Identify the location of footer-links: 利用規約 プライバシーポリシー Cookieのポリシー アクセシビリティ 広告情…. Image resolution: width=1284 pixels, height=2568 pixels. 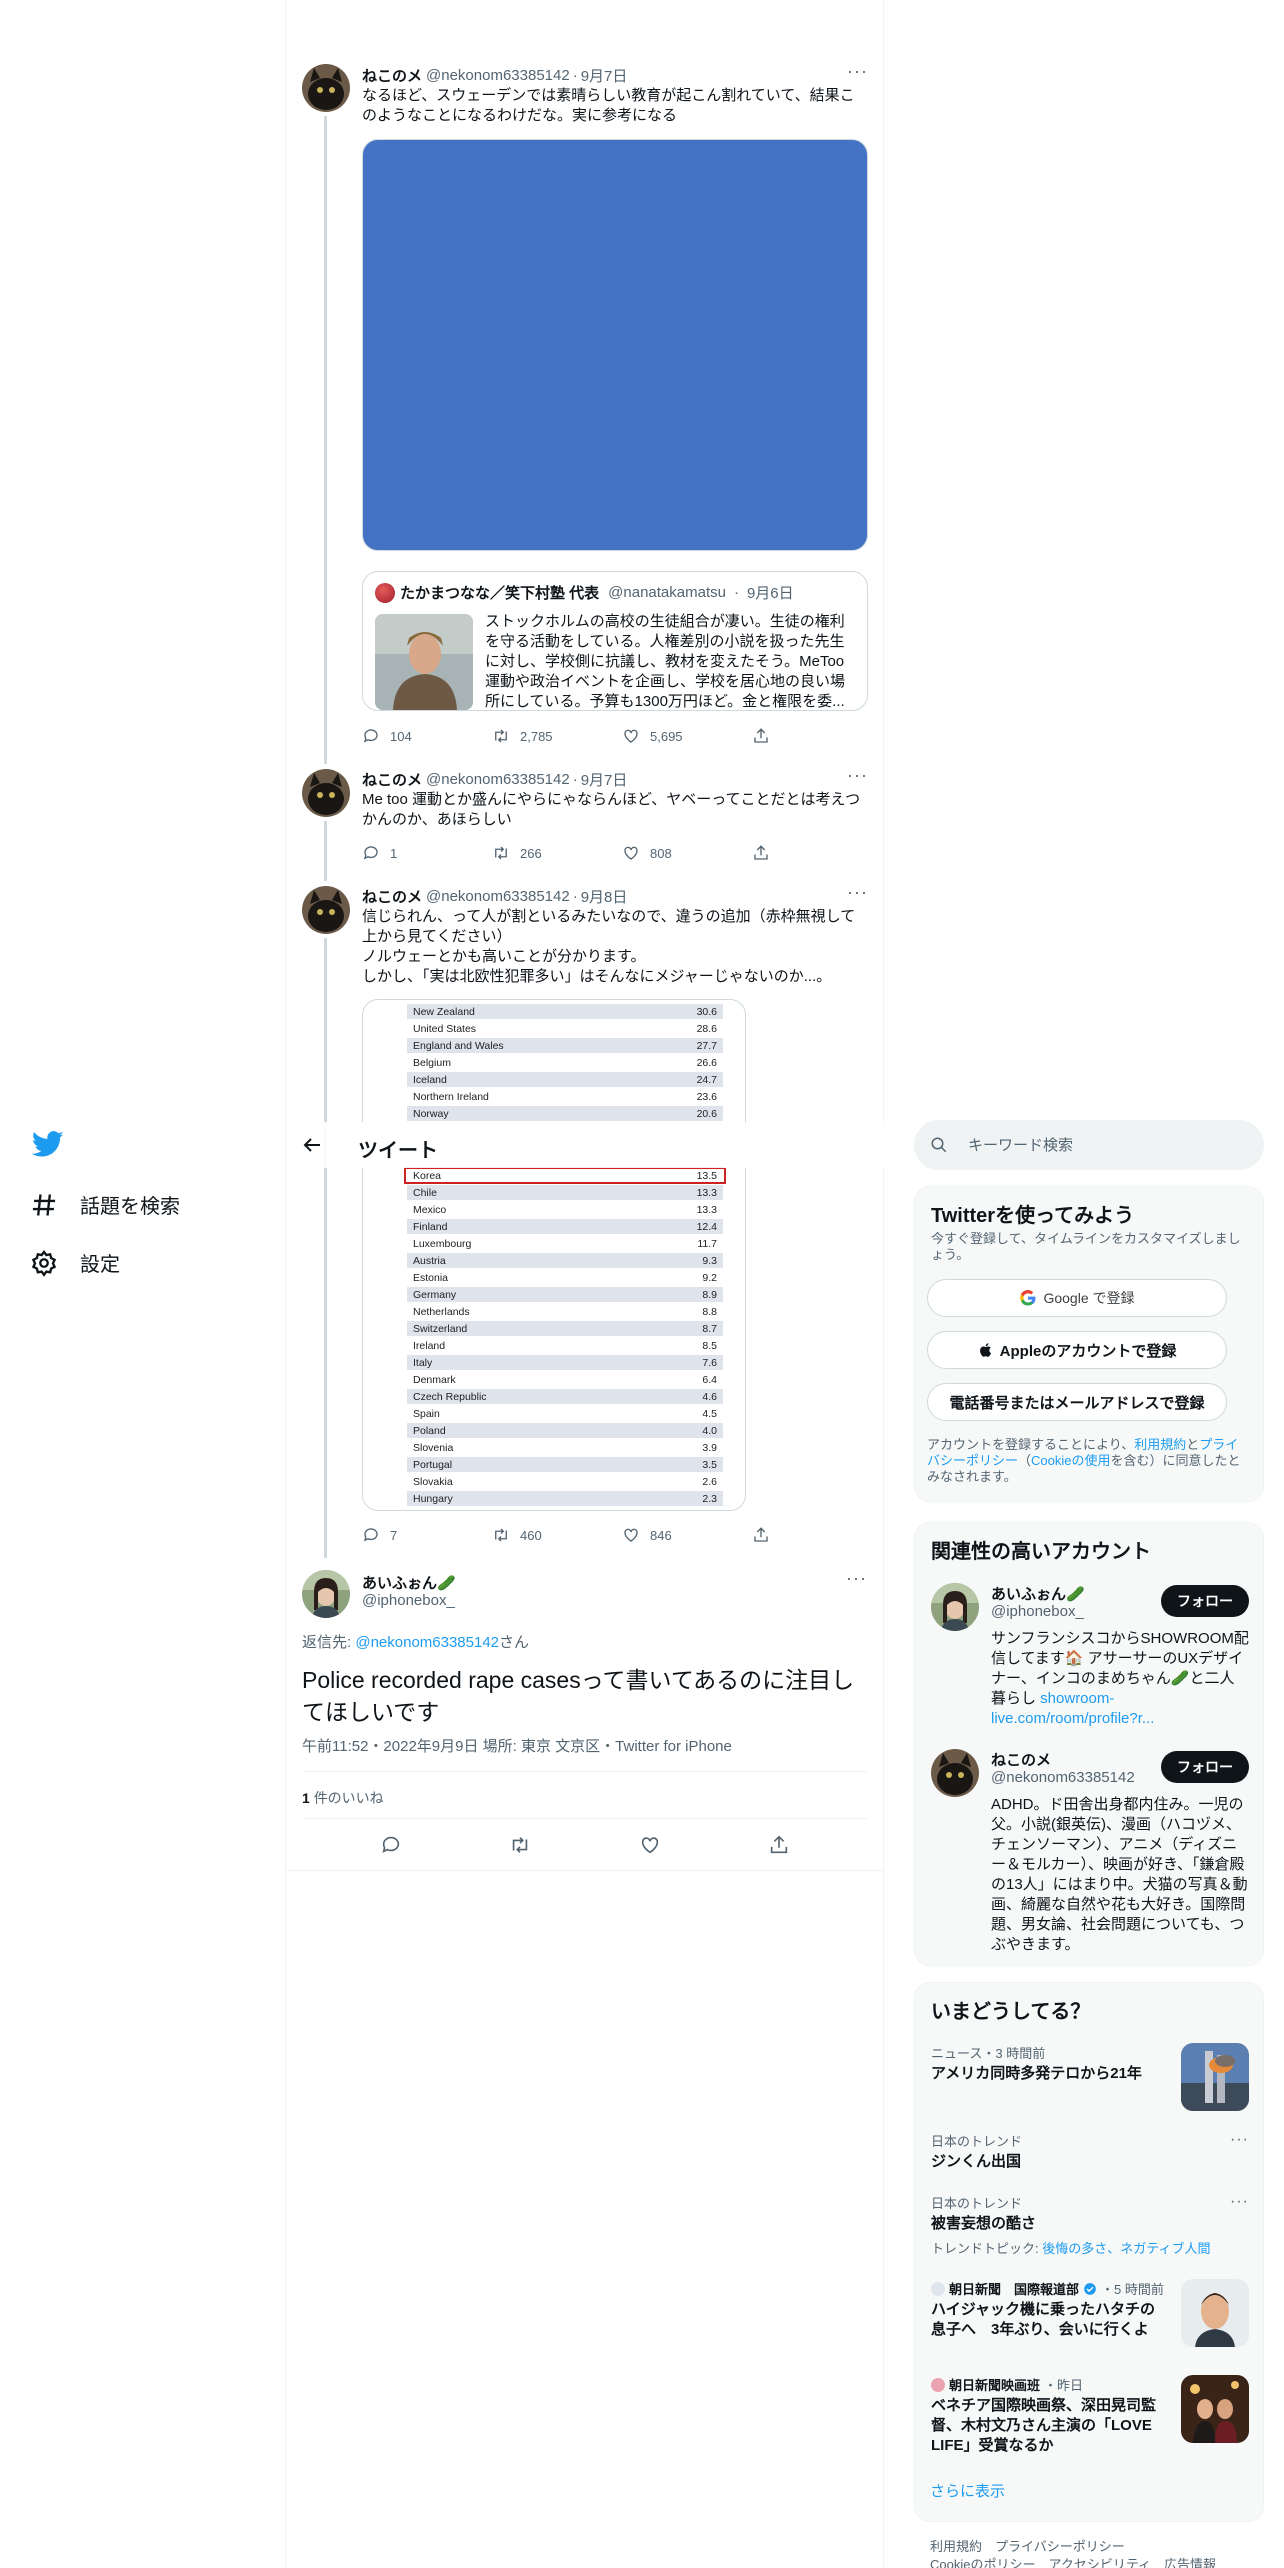
(1089, 2553).